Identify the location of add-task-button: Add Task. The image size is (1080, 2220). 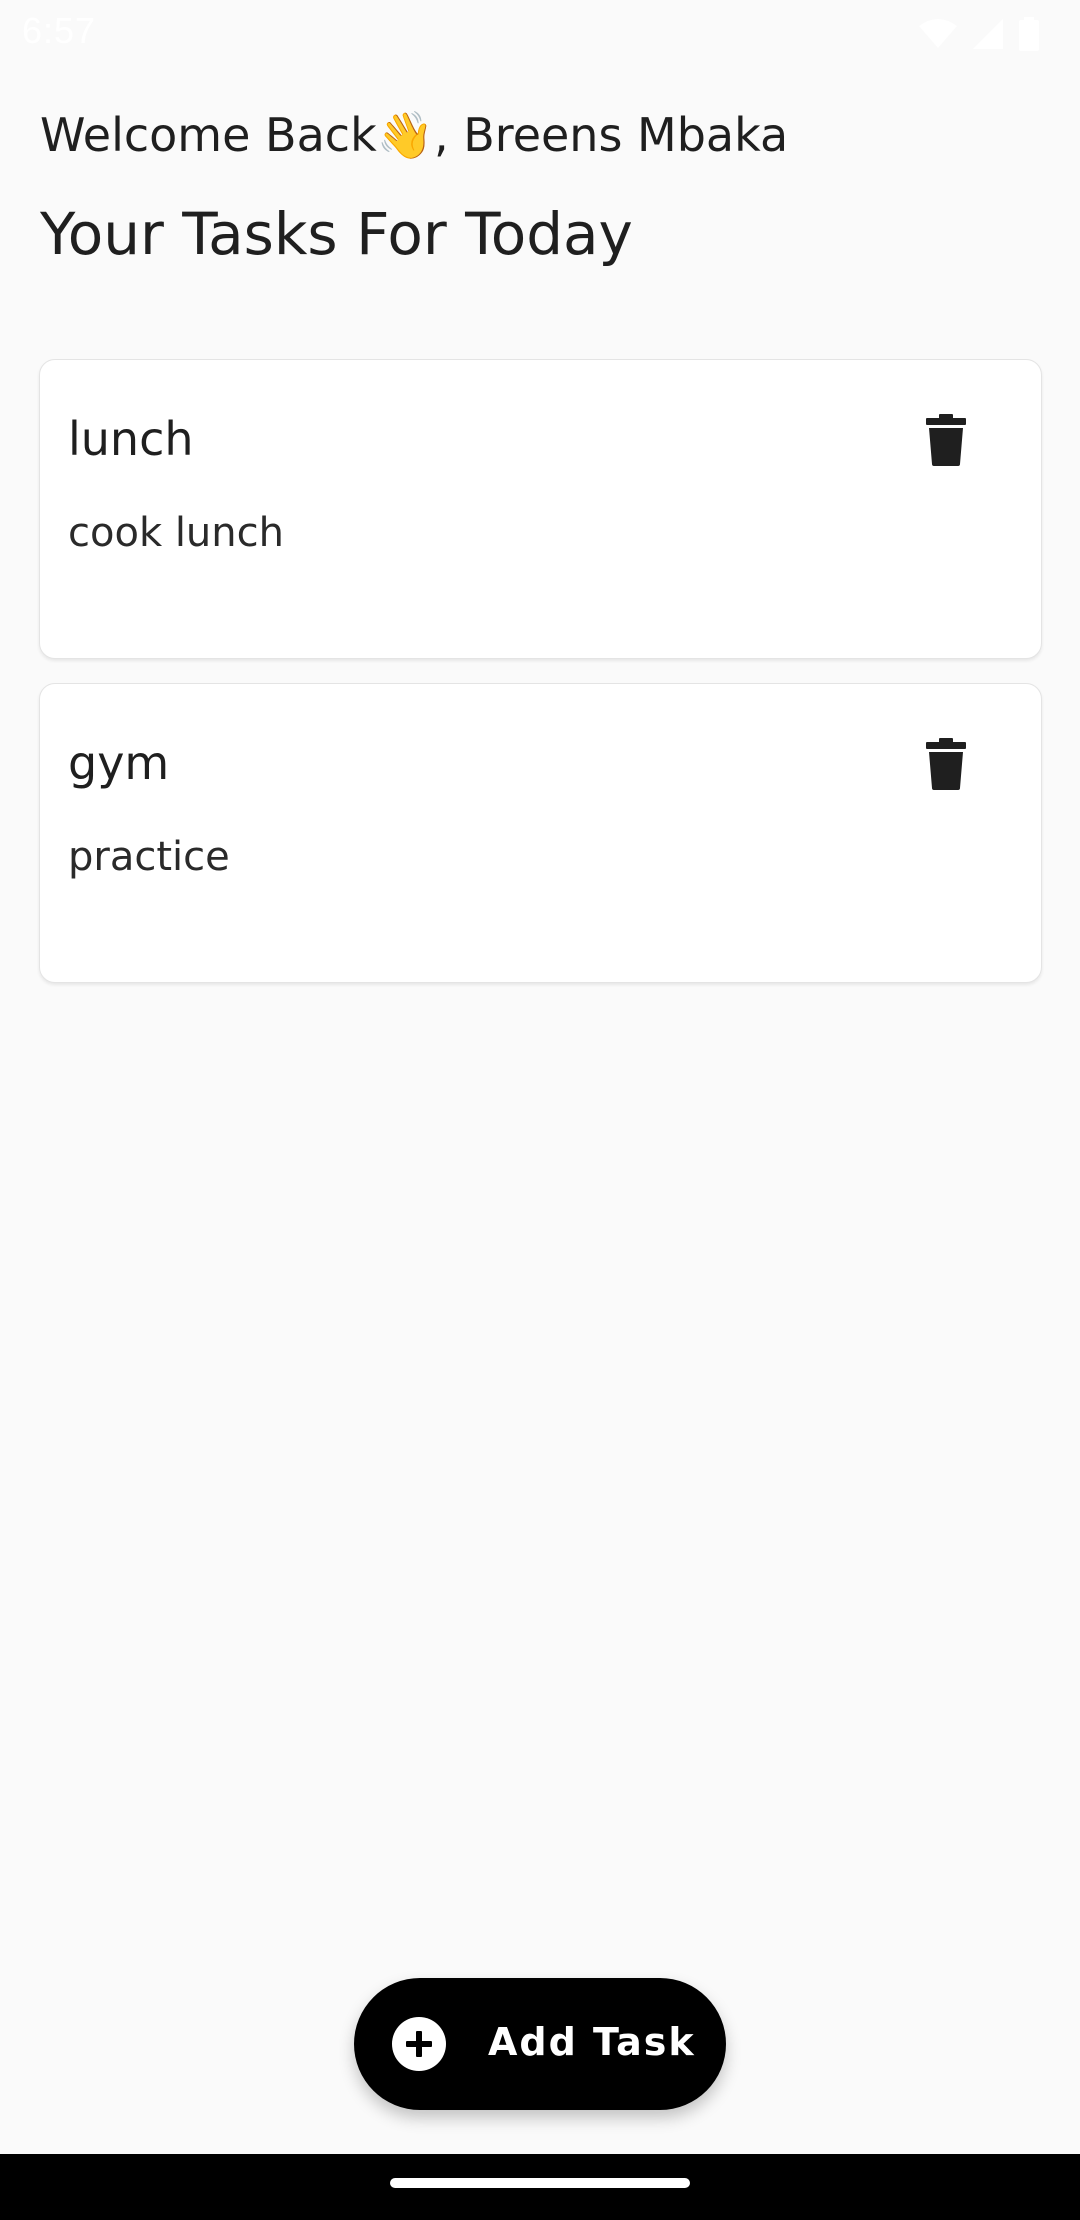
(540, 2044).